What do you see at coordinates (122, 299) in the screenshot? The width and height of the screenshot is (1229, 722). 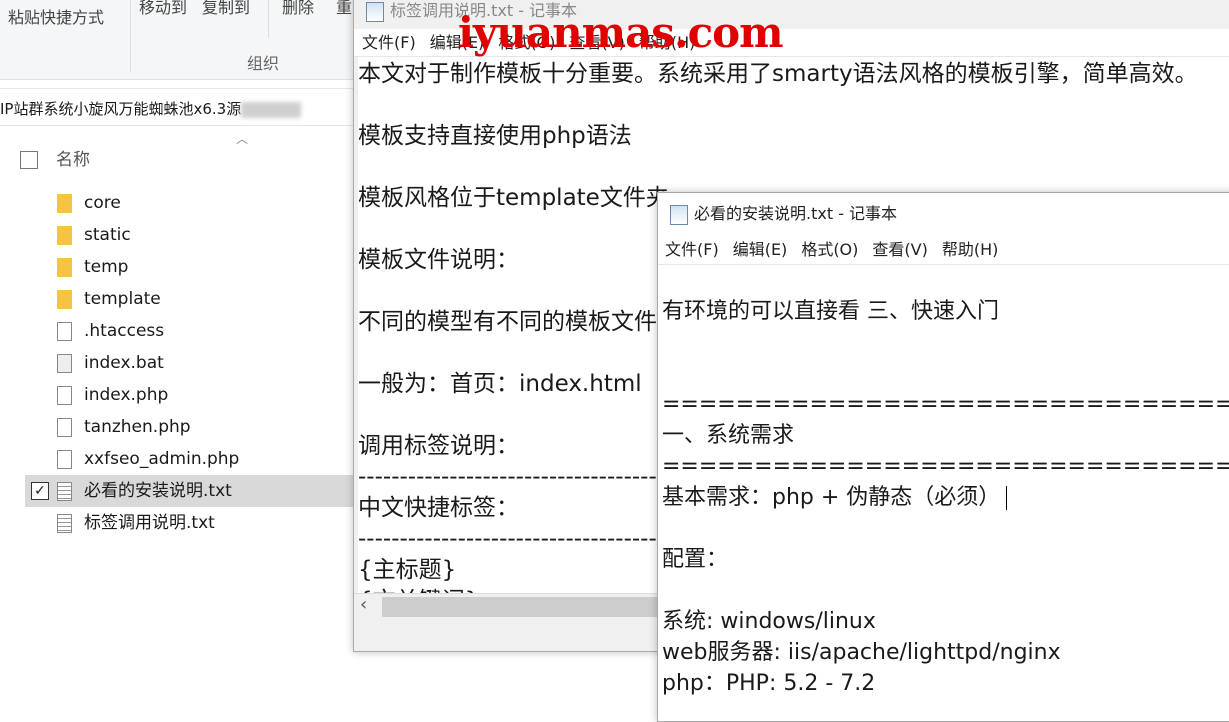 I see `file-name: template` at bounding box center [122, 299].